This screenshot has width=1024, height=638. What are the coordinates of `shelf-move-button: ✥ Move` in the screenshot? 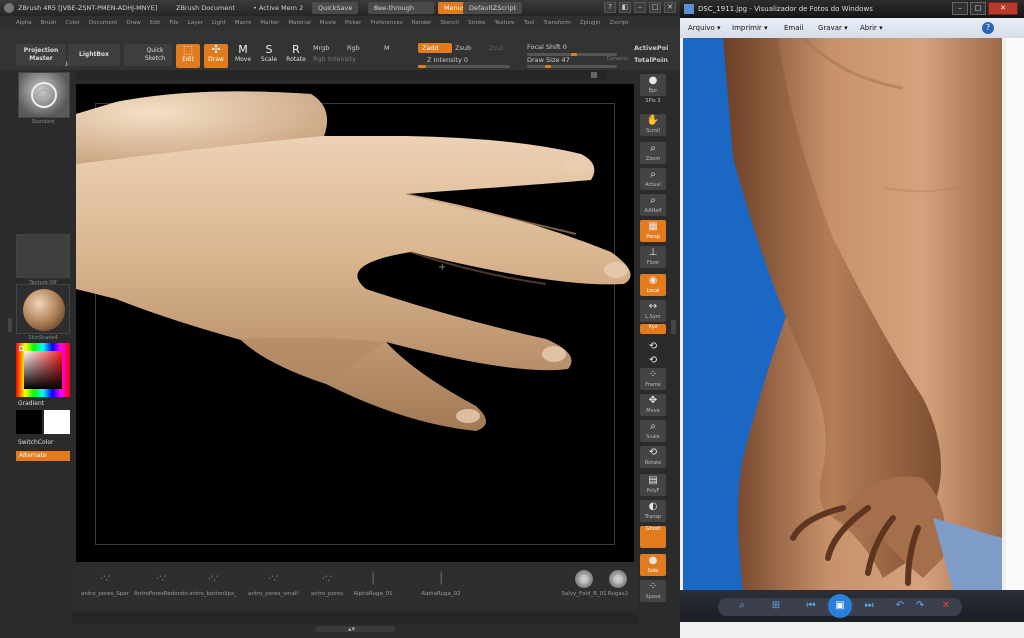 It's located at (653, 405).